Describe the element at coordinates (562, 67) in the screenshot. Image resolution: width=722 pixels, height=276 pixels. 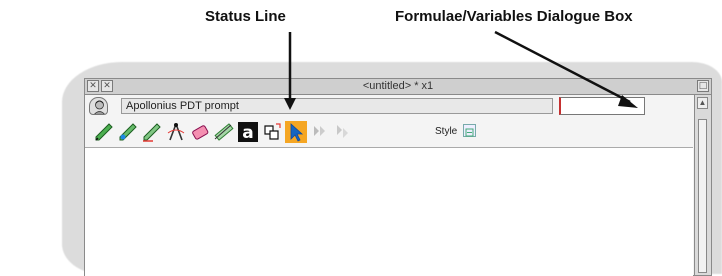
I see `formulae-box-arrow` at that location.